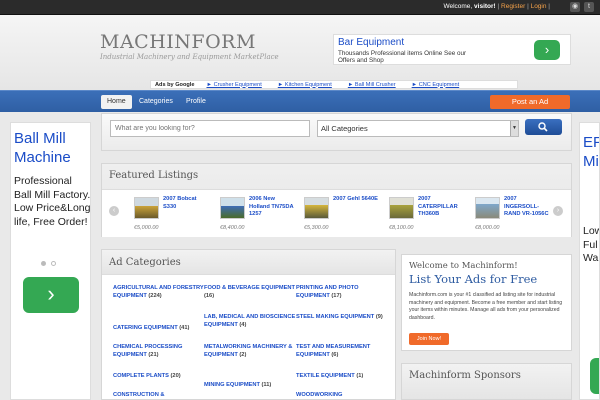  I want to click on search-button, so click(543, 127).